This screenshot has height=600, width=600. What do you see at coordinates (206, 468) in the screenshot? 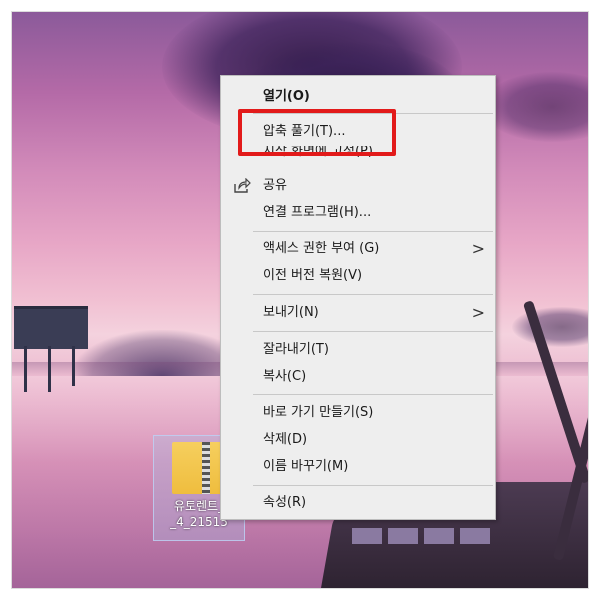
I see `zipper-icon` at bounding box center [206, 468].